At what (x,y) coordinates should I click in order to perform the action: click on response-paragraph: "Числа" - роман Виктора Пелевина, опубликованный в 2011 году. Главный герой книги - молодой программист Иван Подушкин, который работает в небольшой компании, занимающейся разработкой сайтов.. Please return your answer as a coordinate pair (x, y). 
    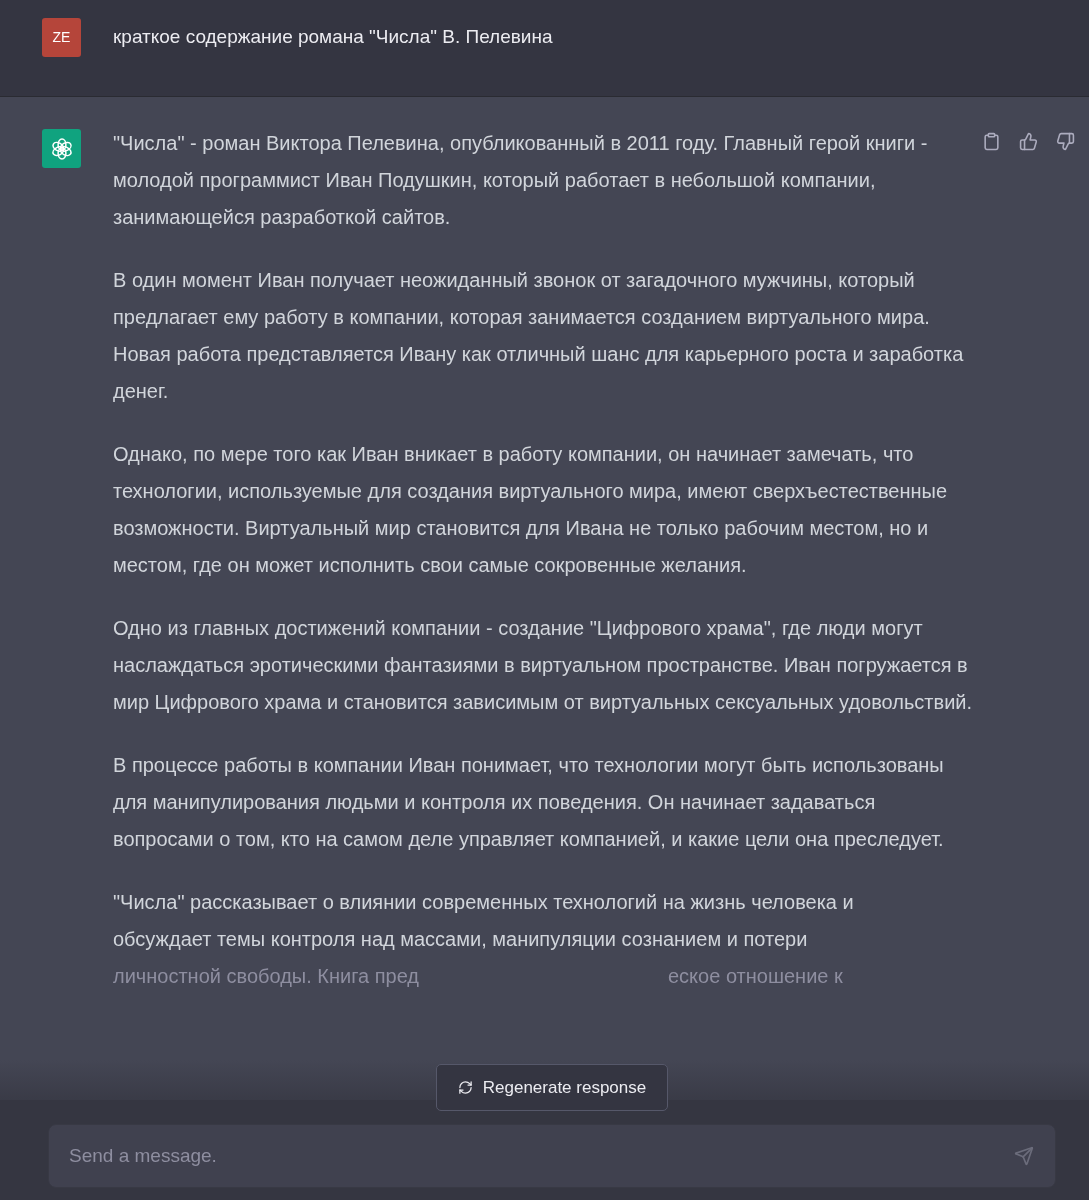
    Looking at the image, I should click on (521, 180).